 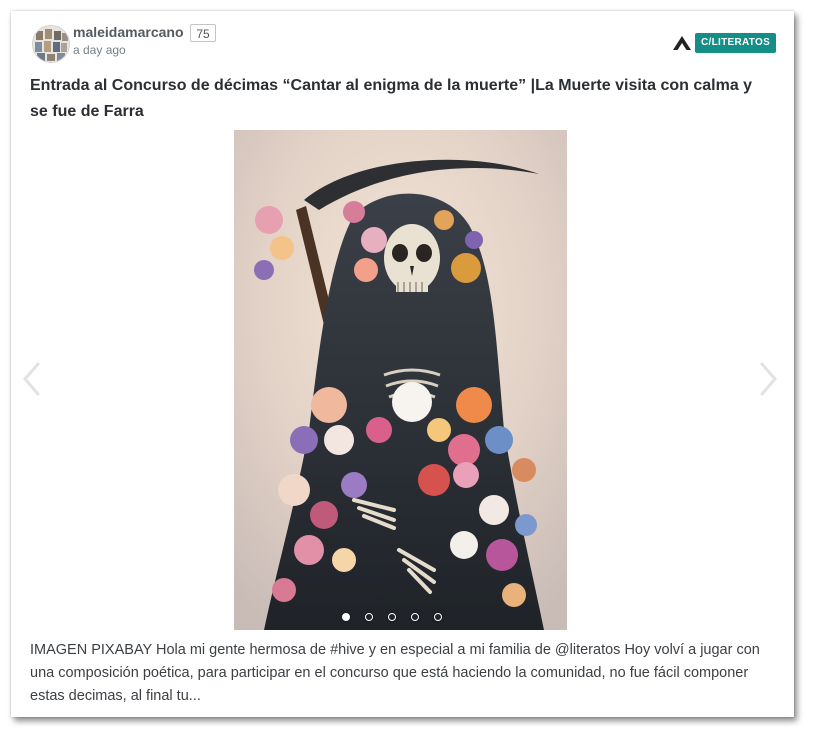 I want to click on author-username: maleidamarcano, so click(x=128, y=32).